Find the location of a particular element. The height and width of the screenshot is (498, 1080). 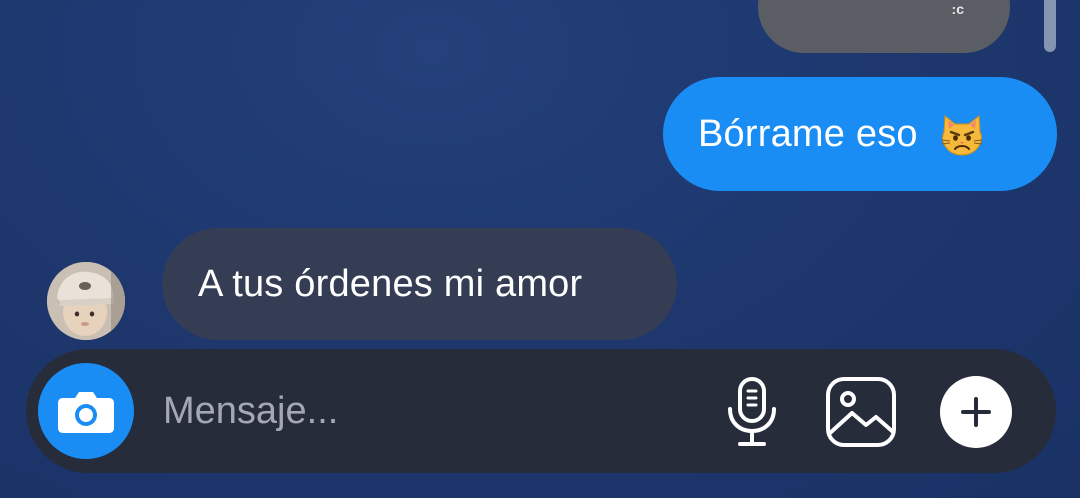

avatar is located at coordinates (86, 301).